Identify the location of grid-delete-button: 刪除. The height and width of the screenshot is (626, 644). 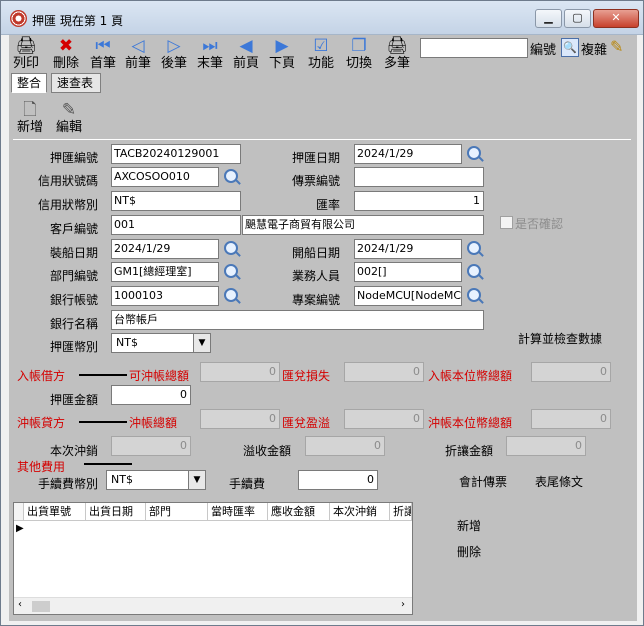
(469, 551).